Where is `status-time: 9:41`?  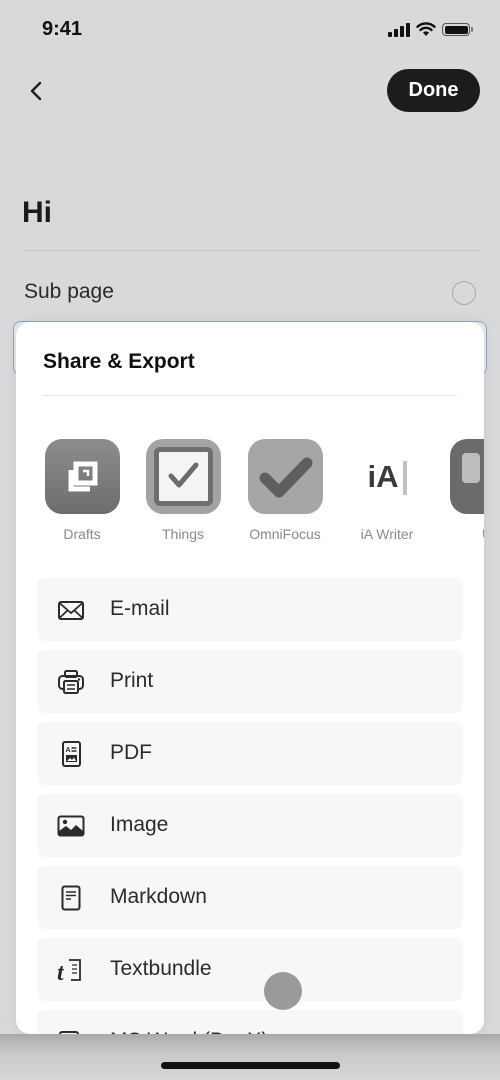
status-time: 9:41 is located at coordinates (62, 29).